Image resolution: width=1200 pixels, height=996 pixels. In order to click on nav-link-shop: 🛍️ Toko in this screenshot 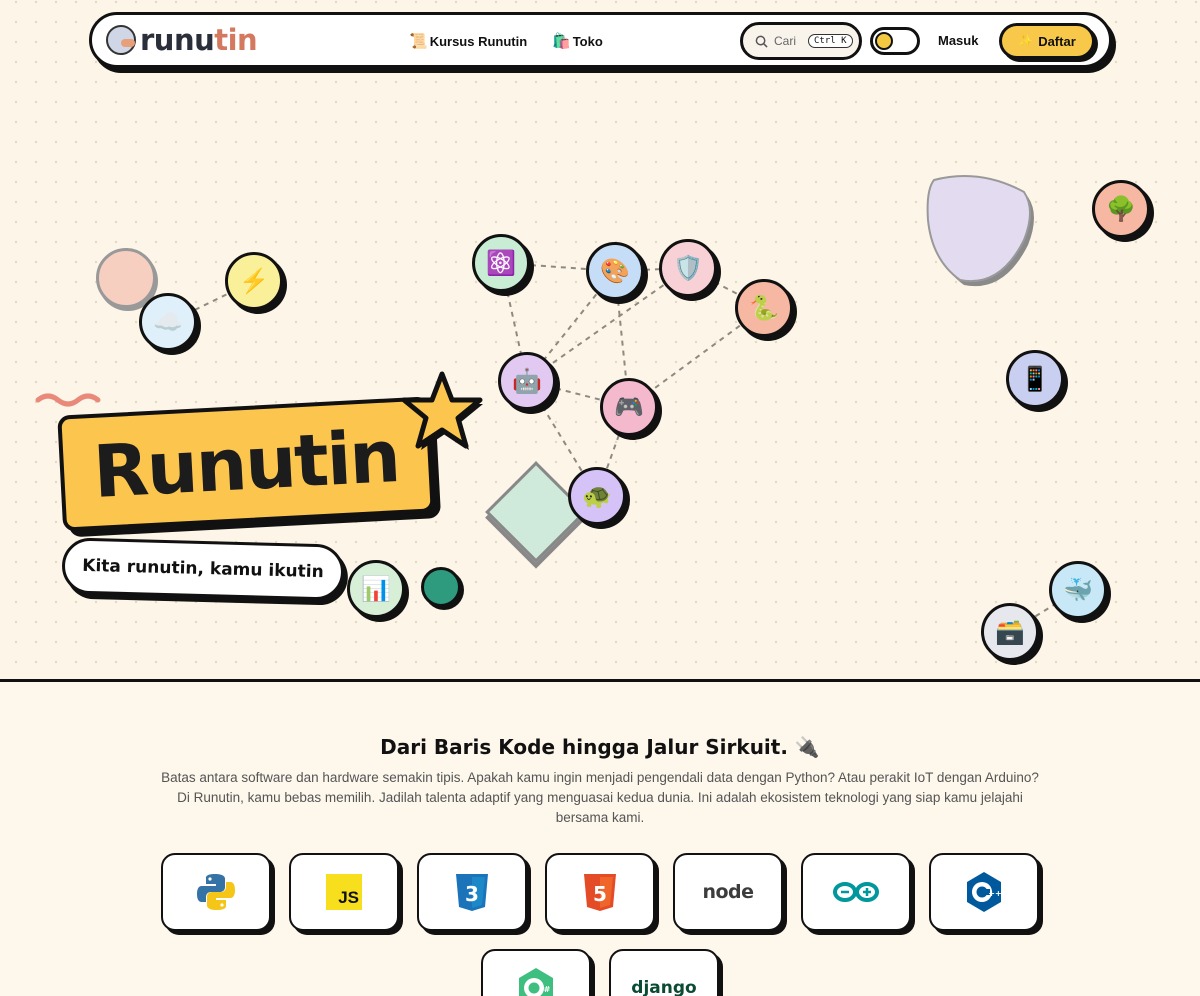, I will do `click(577, 41)`.